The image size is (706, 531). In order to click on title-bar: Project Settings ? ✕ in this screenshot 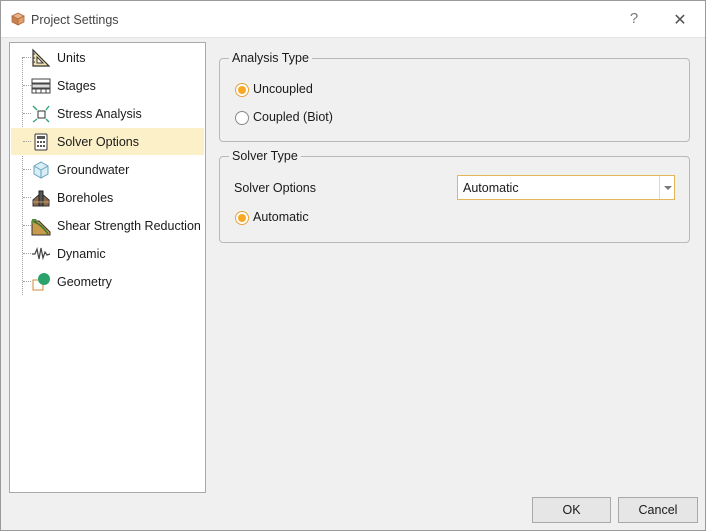, I will do `click(353, 19)`.